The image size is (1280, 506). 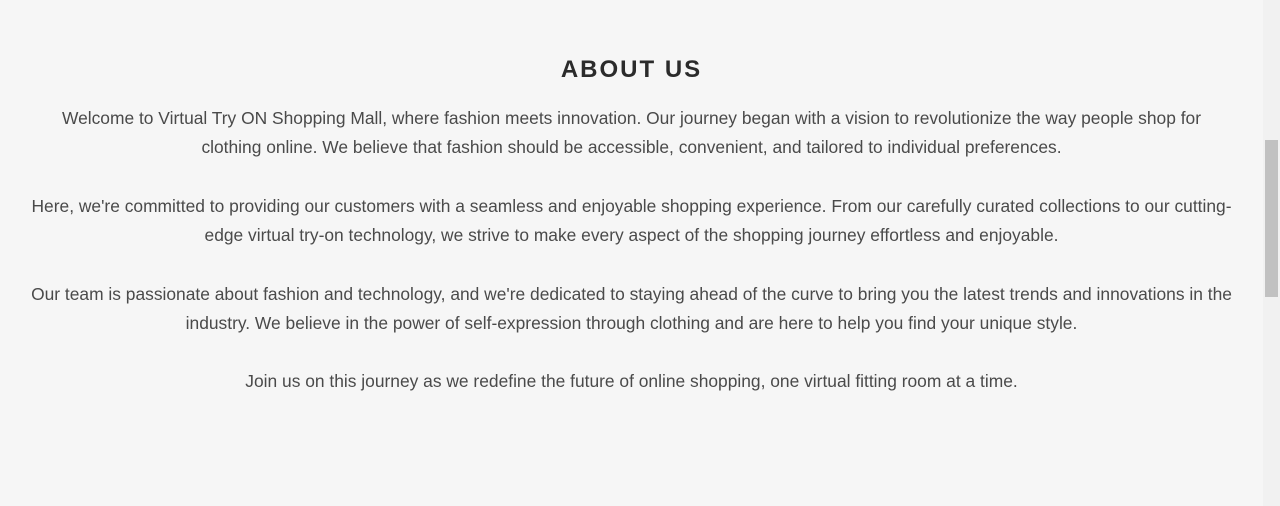 I want to click on section-title: ABOUT US, so click(x=631, y=69).